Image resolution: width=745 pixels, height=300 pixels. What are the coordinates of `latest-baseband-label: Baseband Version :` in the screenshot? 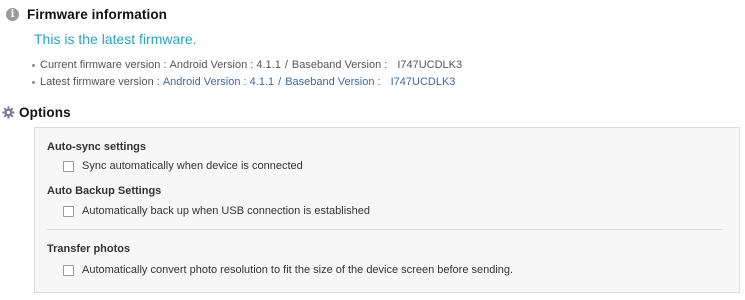 It's located at (333, 82).